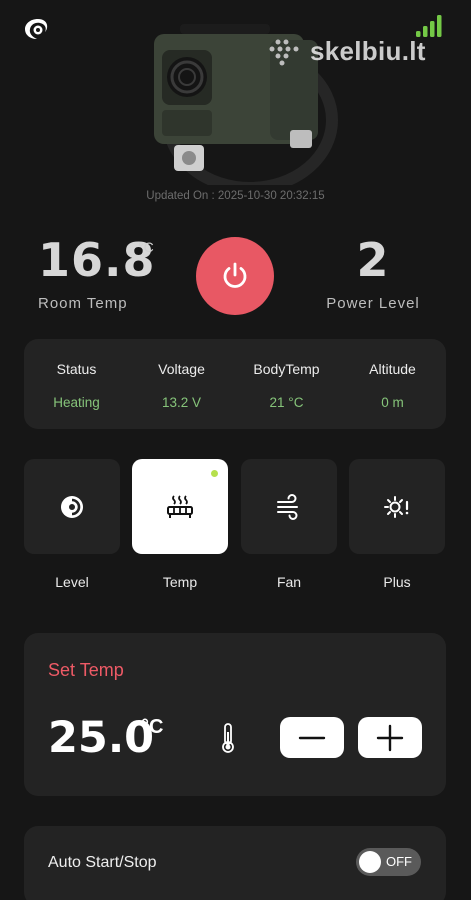  Describe the element at coordinates (101, 738) in the screenshot. I see `set-temp-value: 25.0` at that location.